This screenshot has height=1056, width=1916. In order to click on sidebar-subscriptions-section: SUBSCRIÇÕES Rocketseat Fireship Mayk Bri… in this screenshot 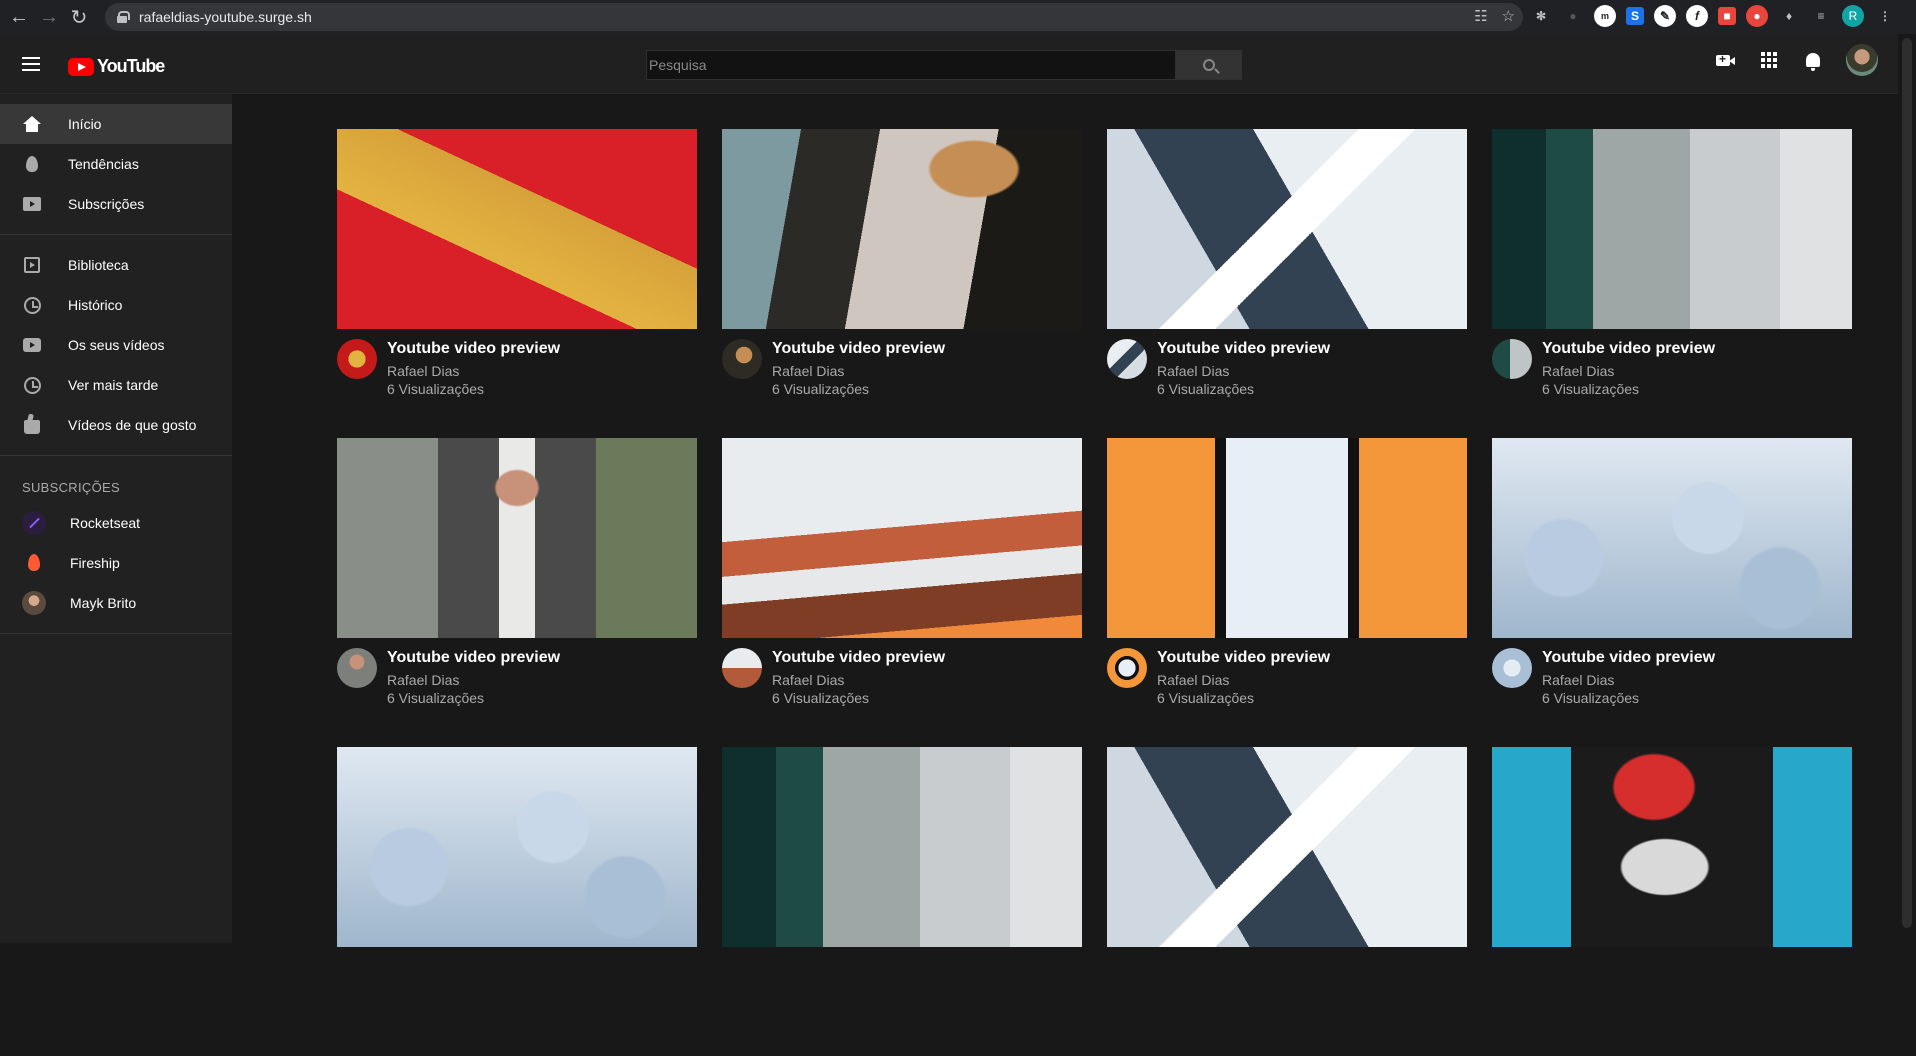, I will do `click(116, 545)`.